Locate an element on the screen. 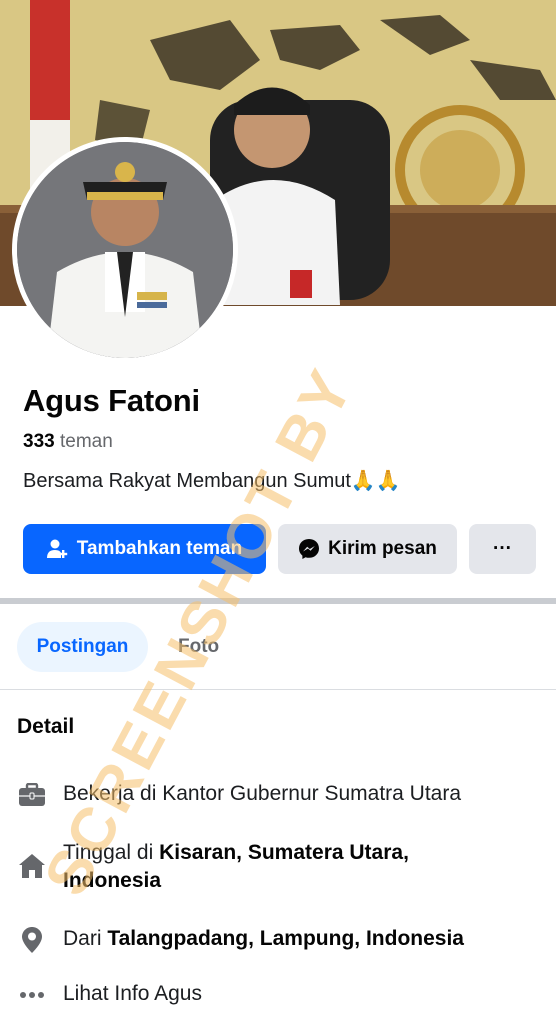 Image resolution: width=556 pixels, height=1024 pixels. send-message-button: Kirim pesan is located at coordinates (367, 549).